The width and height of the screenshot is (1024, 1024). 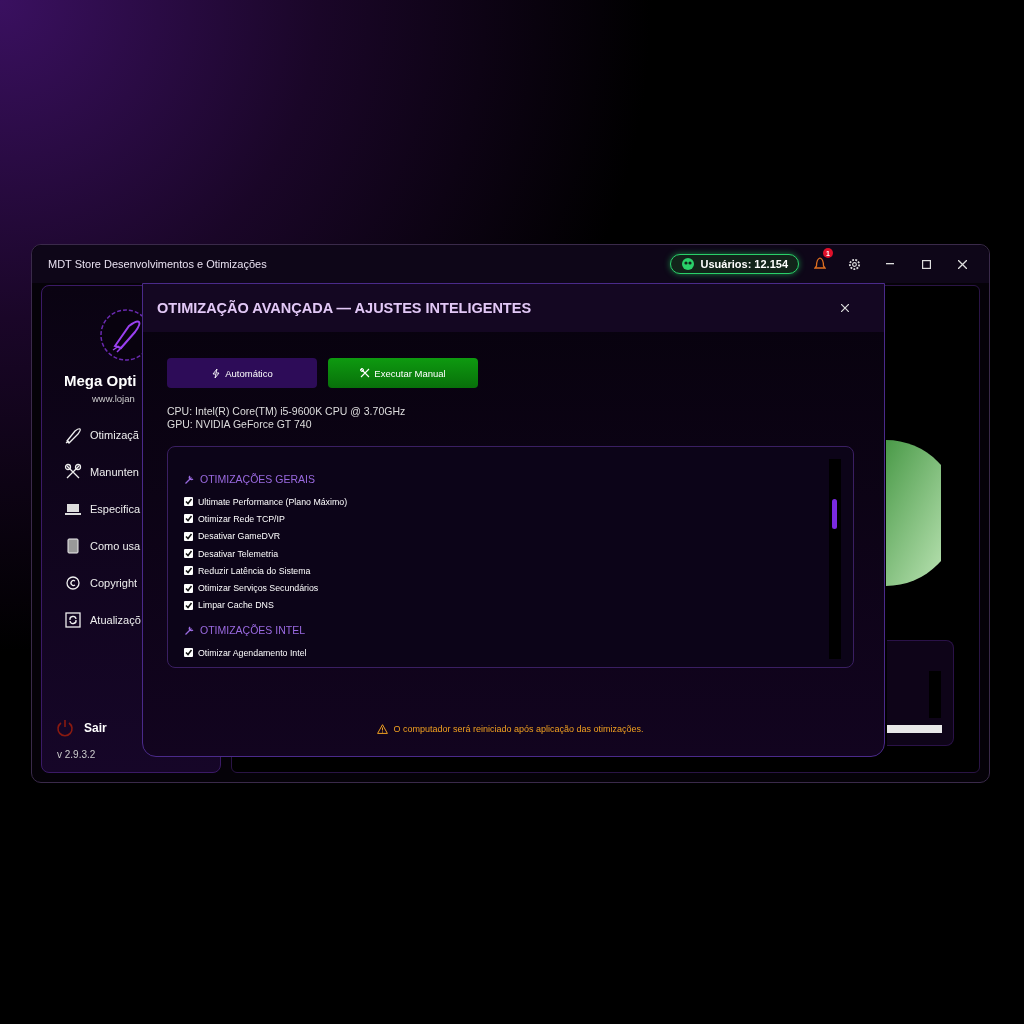 What do you see at coordinates (242, 373) in the screenshot?
I see `auto-button: Automático` at bounding box center [242, 373].